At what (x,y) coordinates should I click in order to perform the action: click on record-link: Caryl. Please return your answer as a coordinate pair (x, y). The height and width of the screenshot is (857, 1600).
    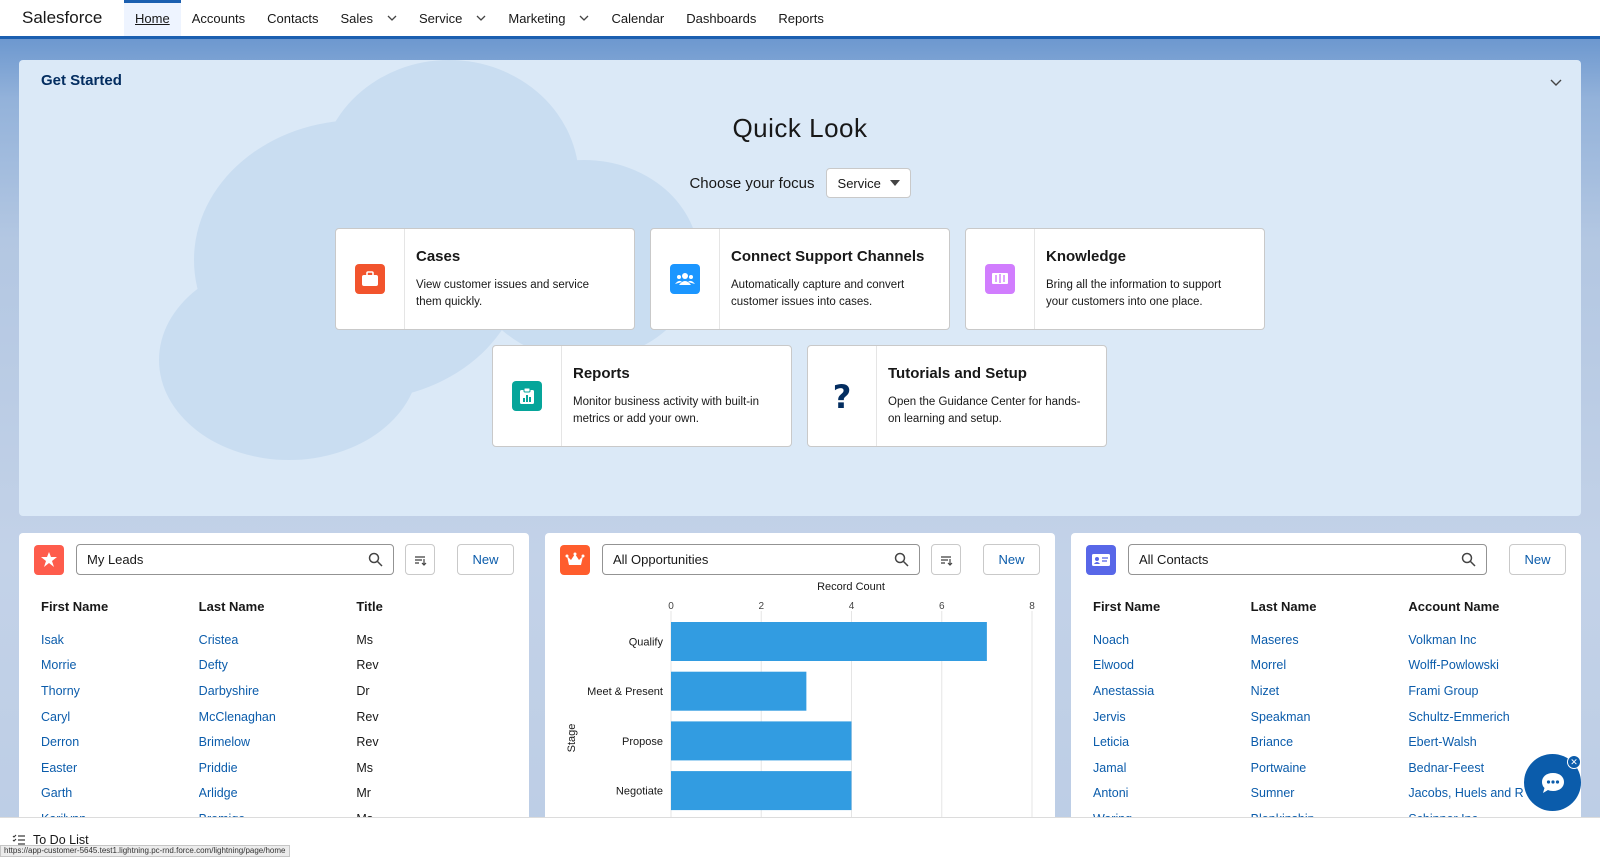
    Looking at the image, I should click on (120, 717).